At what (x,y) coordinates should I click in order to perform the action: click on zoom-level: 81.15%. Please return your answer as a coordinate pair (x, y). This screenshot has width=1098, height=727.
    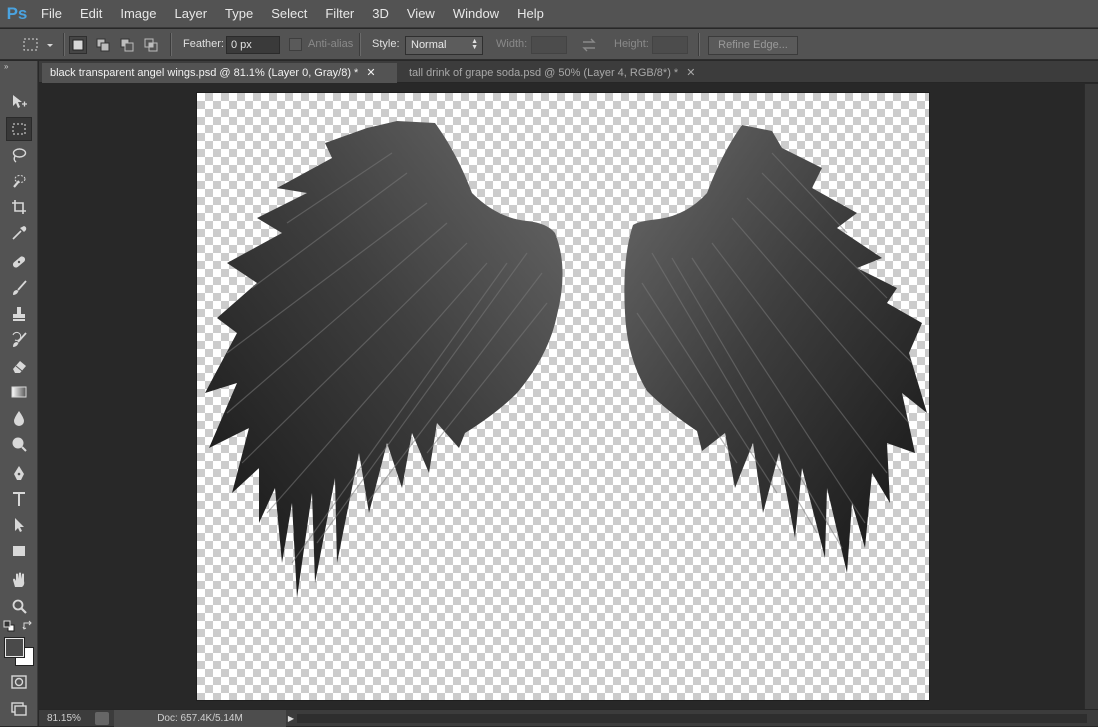
    Looking at the image, I should click on (64, 718).